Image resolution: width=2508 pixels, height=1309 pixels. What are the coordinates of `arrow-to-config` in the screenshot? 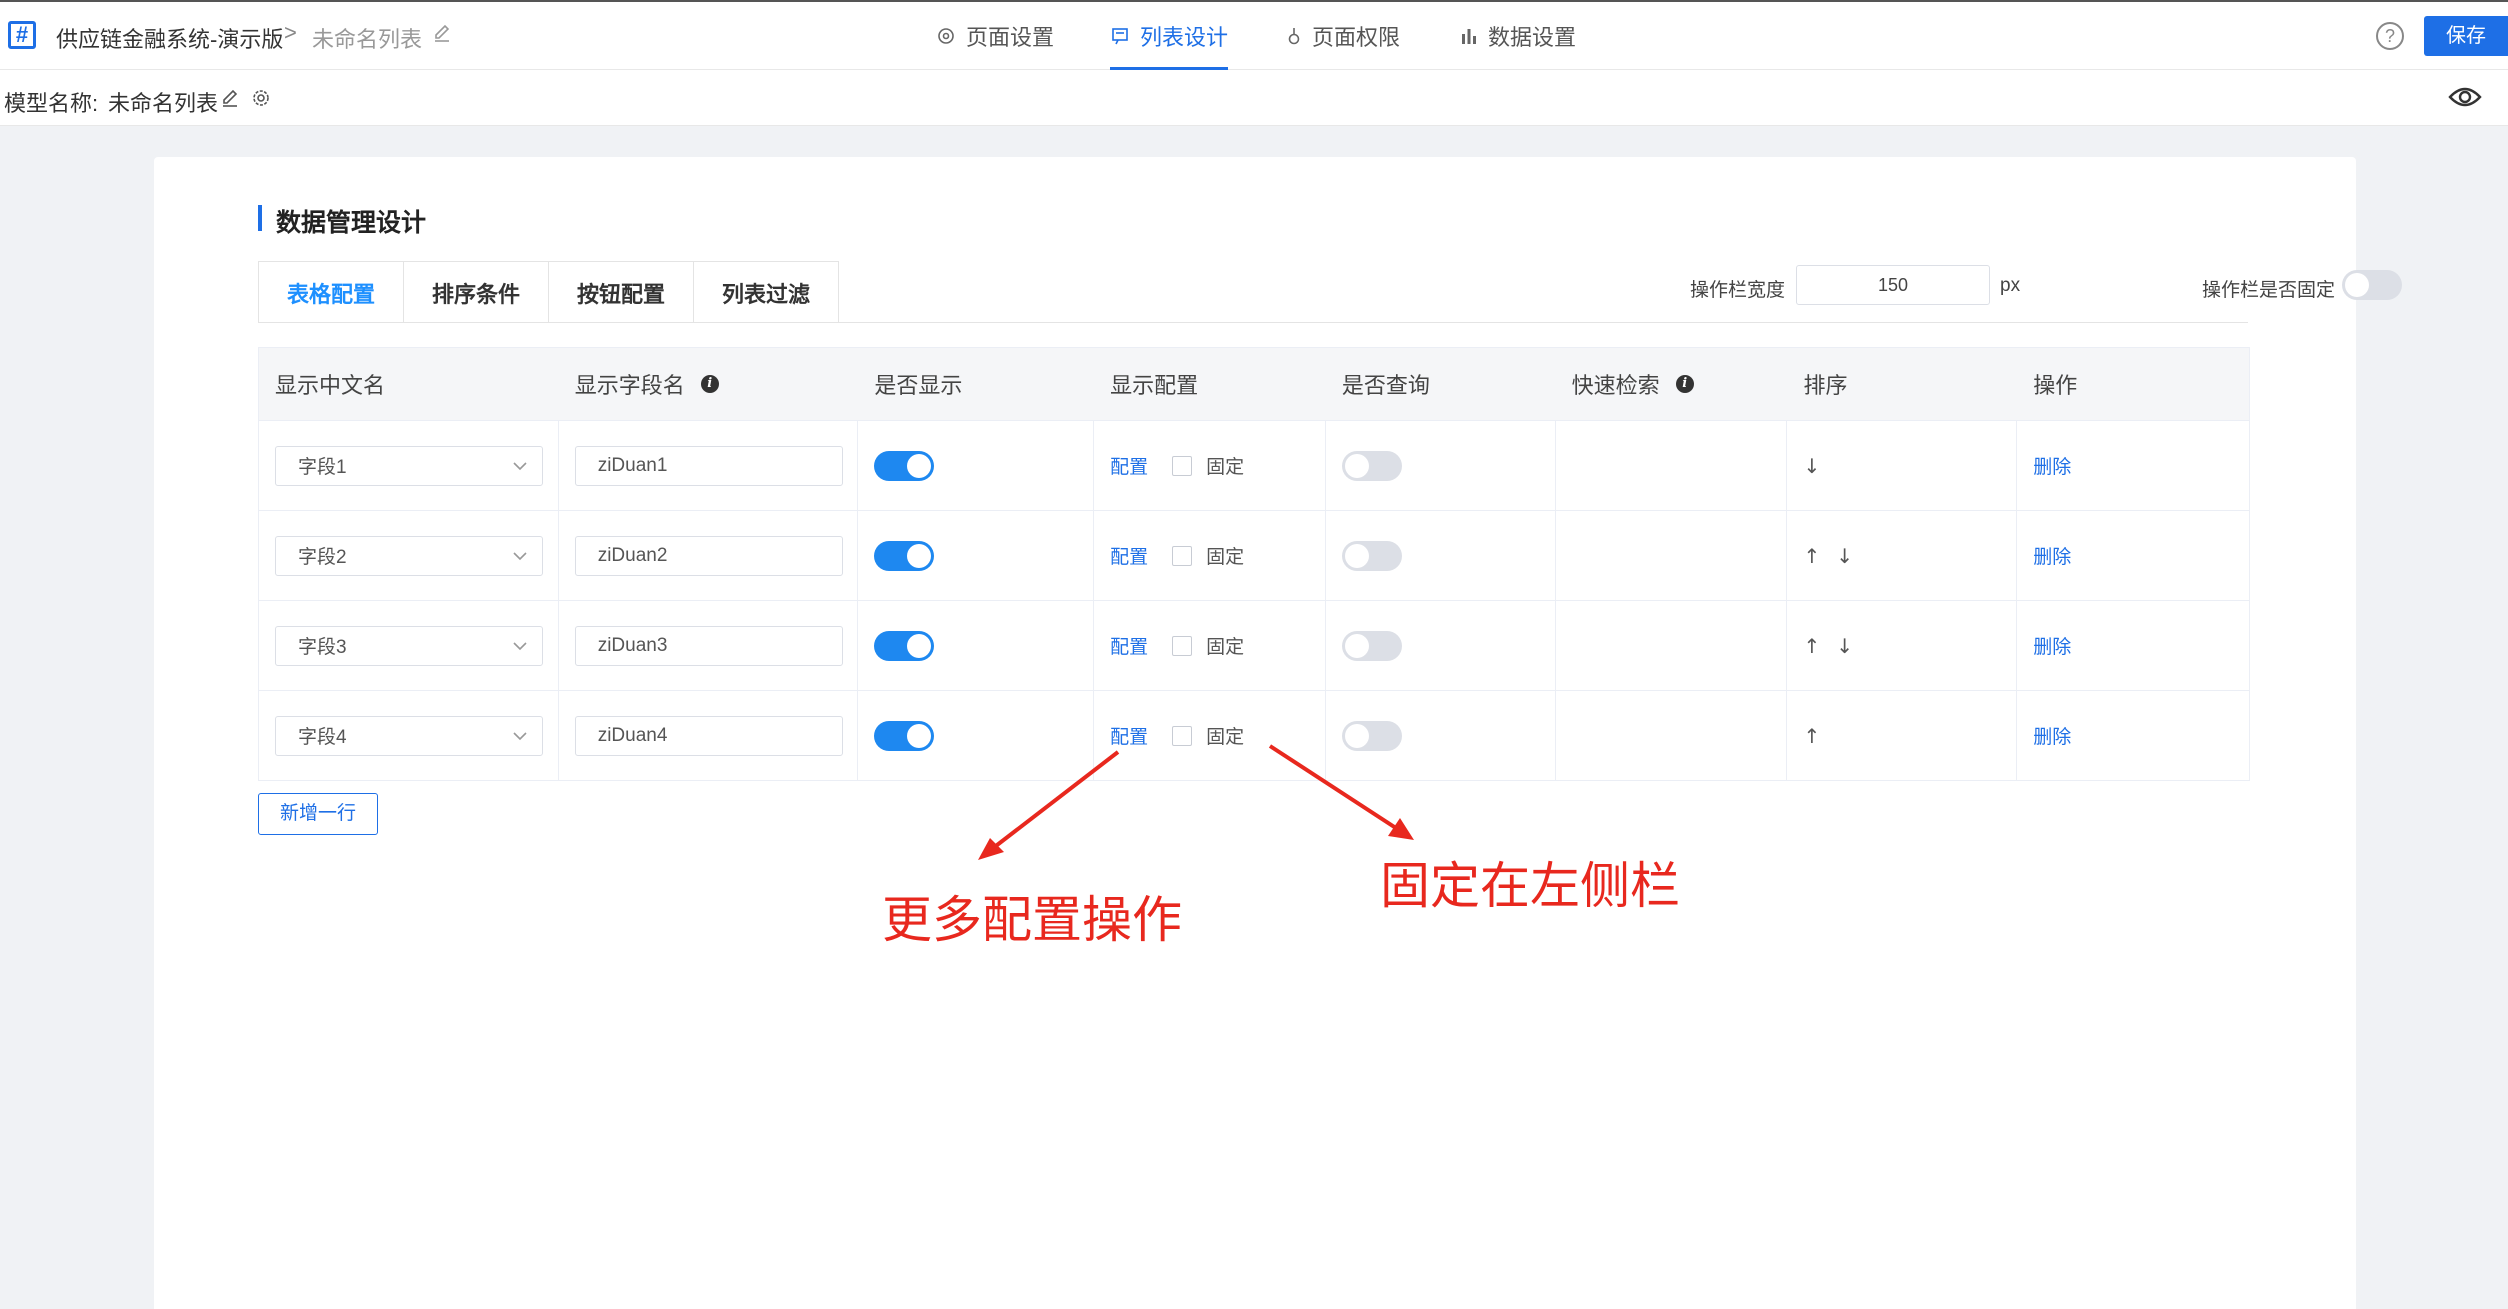 It's located at (1053, 802).